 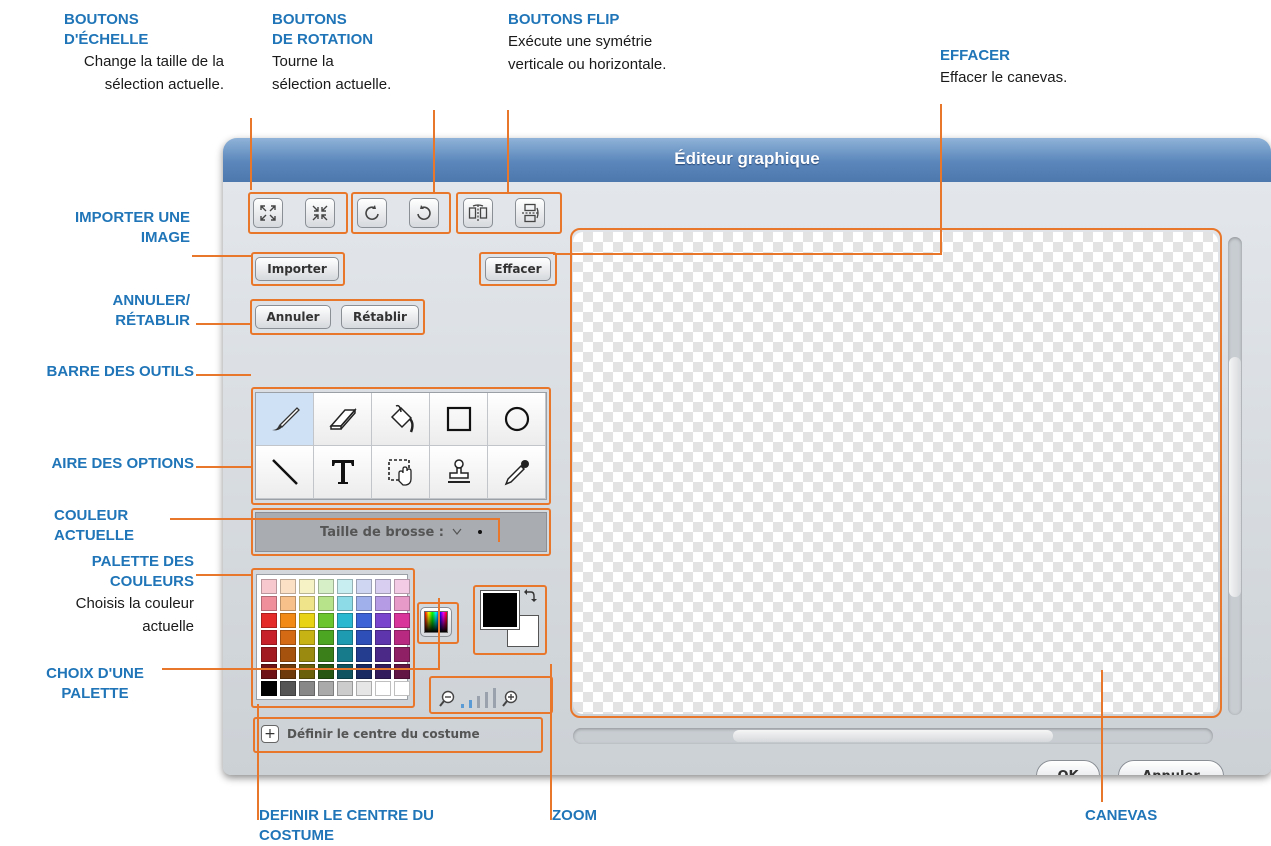 What do you see at coordinates (343, 472) in the screenshot?
I see `text-tool` at bounding box center [343, 472].